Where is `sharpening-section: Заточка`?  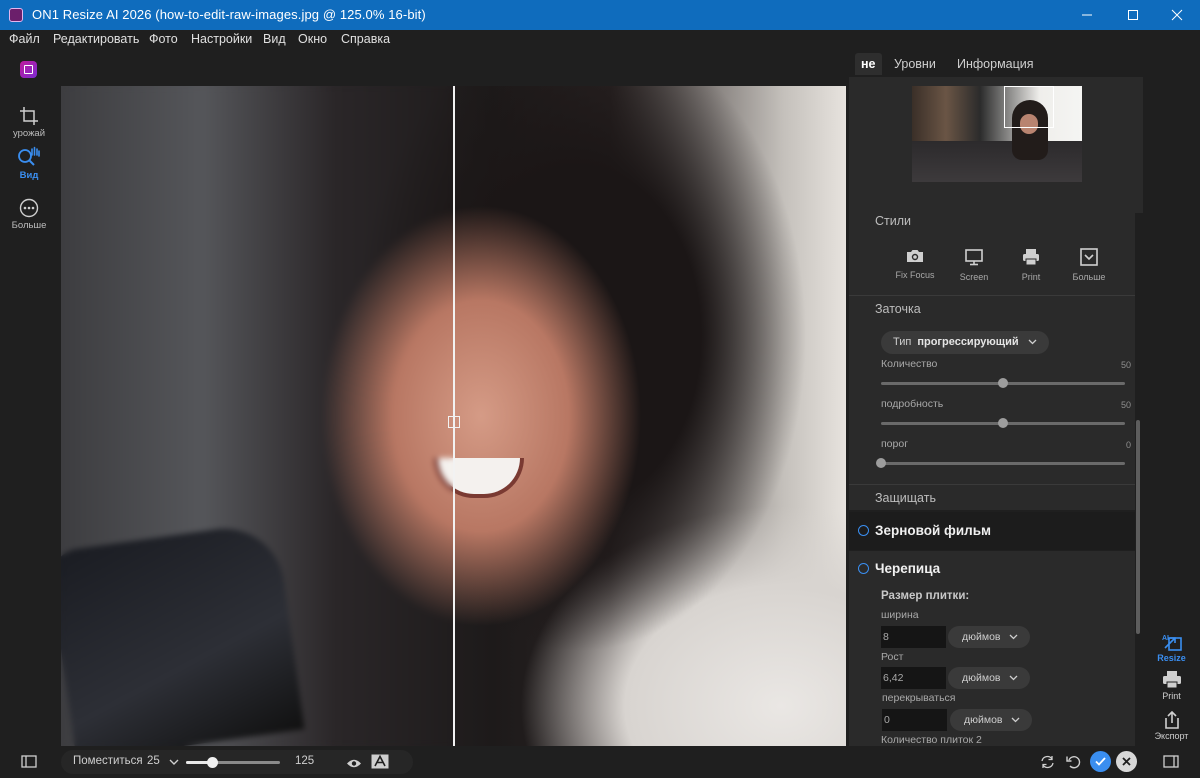 sharpening-section: Заточка is located at coordinates (992, 390).